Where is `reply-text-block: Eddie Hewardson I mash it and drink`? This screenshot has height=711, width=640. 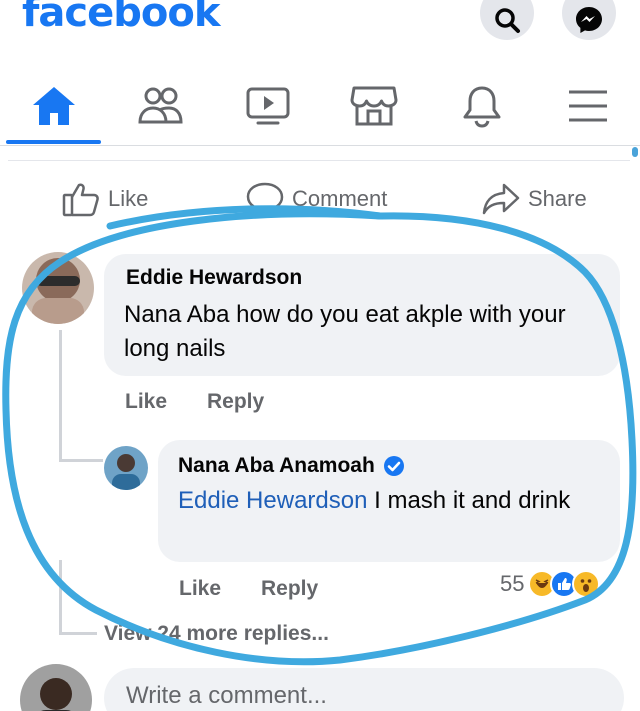 reply-text-block: Eddie Hewardson I mash it and drink is located at coordinates (388, 501).